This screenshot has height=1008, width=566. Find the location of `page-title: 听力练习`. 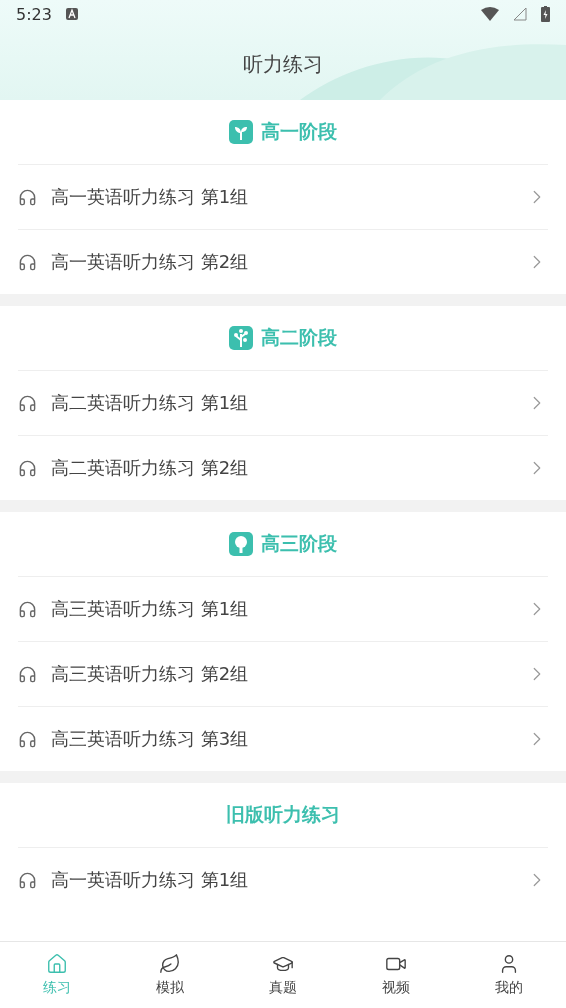

page-title: 听力练习 is located at coordinates (283, 64).